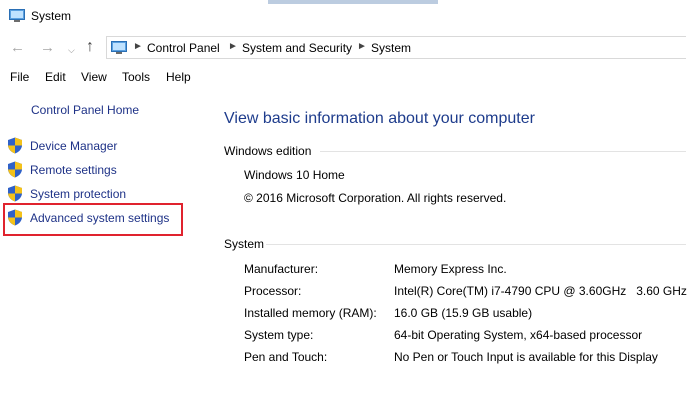 This screenshot has height=393, width=687. I want to click on installed-memory-value: 16.0 GB (15.9 GB usable), so click(463, 313).